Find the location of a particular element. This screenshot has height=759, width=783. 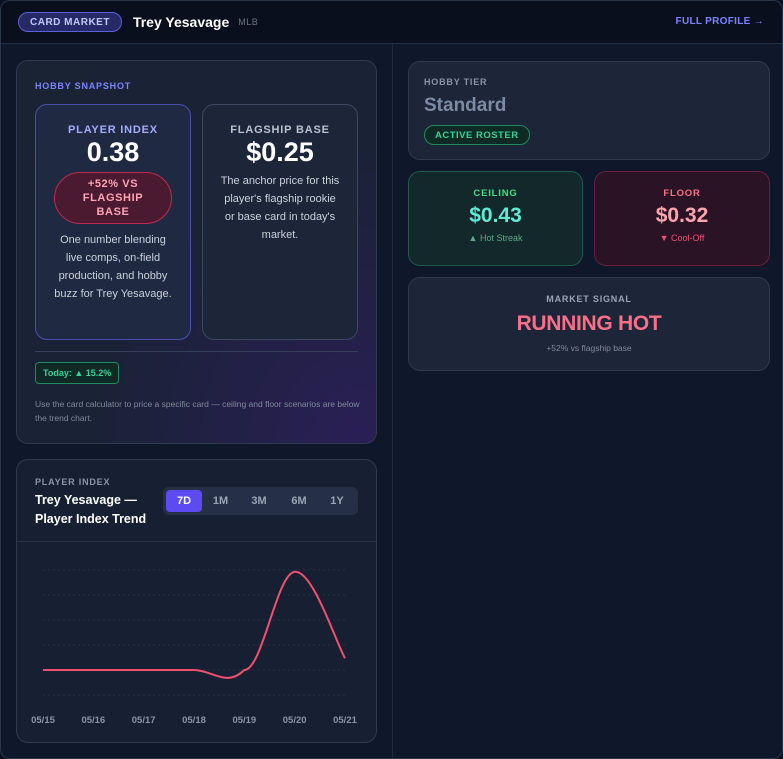

column-divider is located at coordinates (392, 401).